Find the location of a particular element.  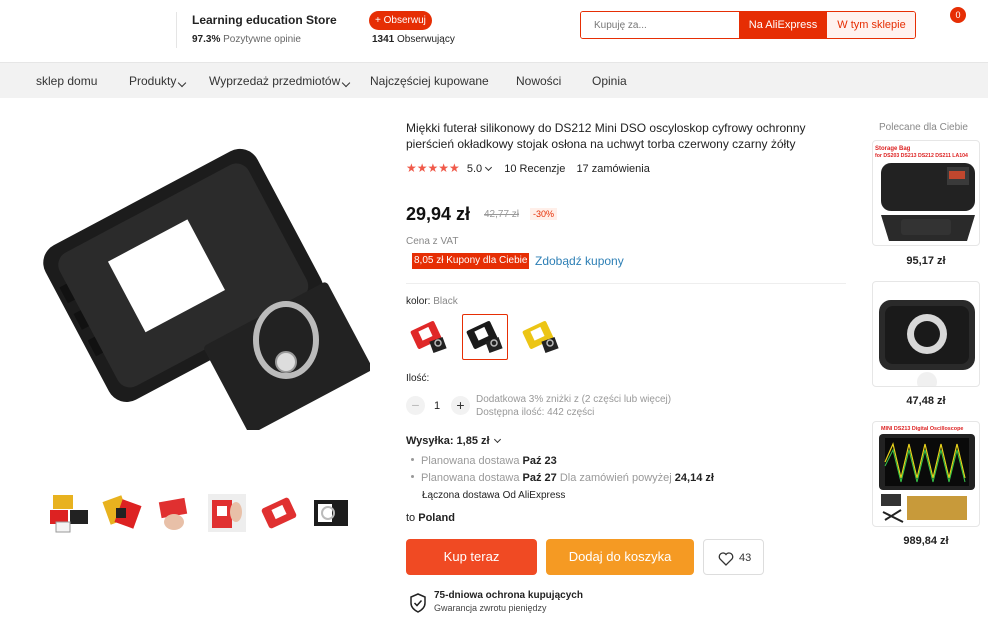

combined-delivery: Łączona dostawa Od AliExpress is located at coordinates (494, 495).